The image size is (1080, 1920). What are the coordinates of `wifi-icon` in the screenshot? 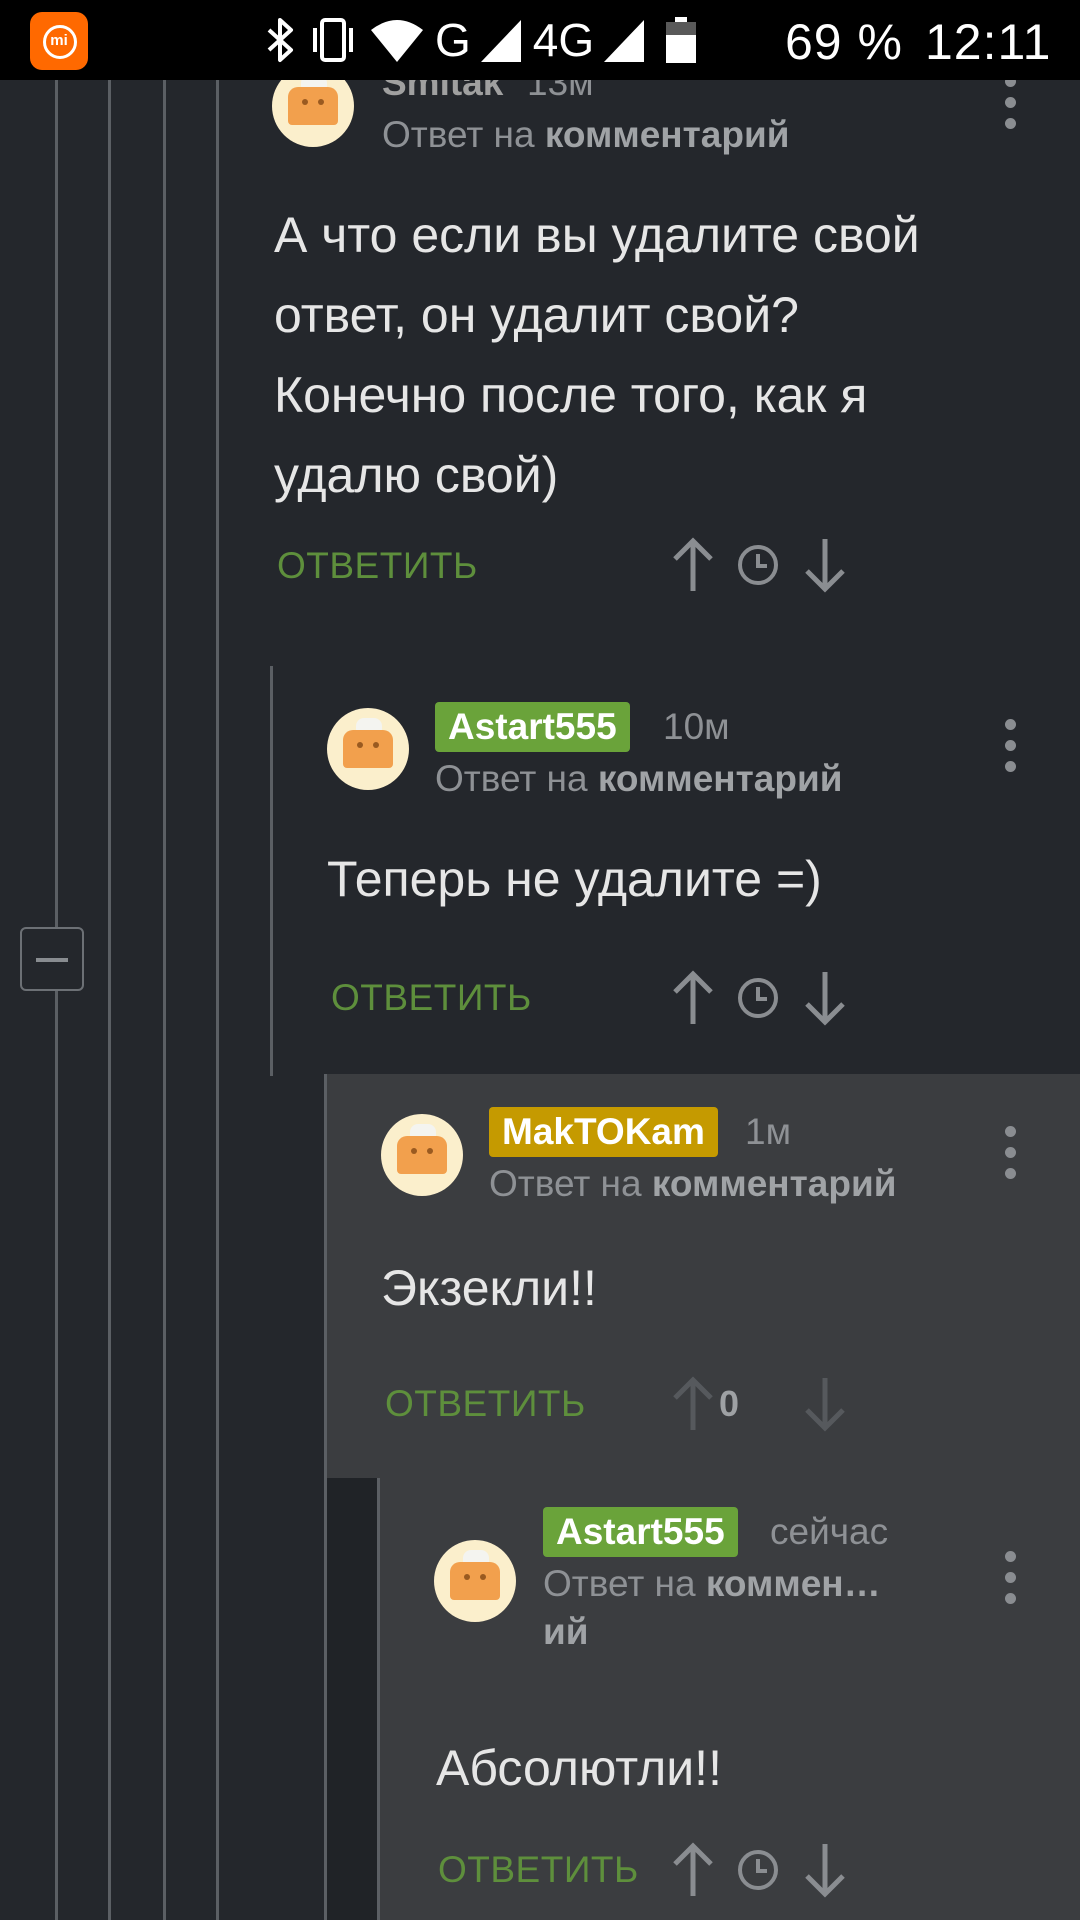 It's located at (397, 41).